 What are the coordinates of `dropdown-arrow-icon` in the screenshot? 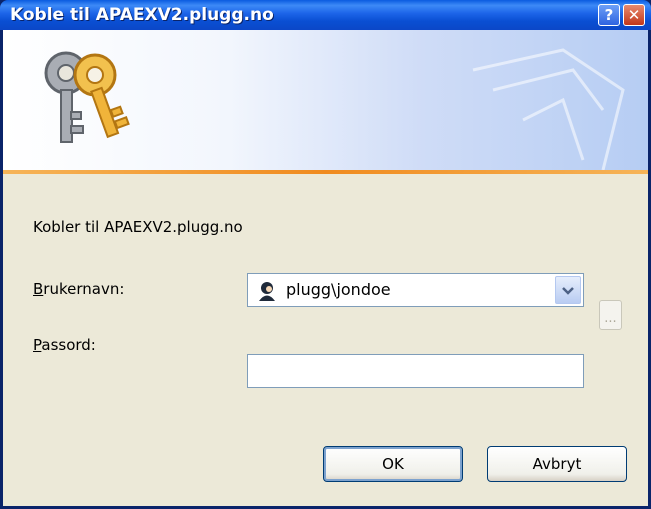 It's located at (568, 291).